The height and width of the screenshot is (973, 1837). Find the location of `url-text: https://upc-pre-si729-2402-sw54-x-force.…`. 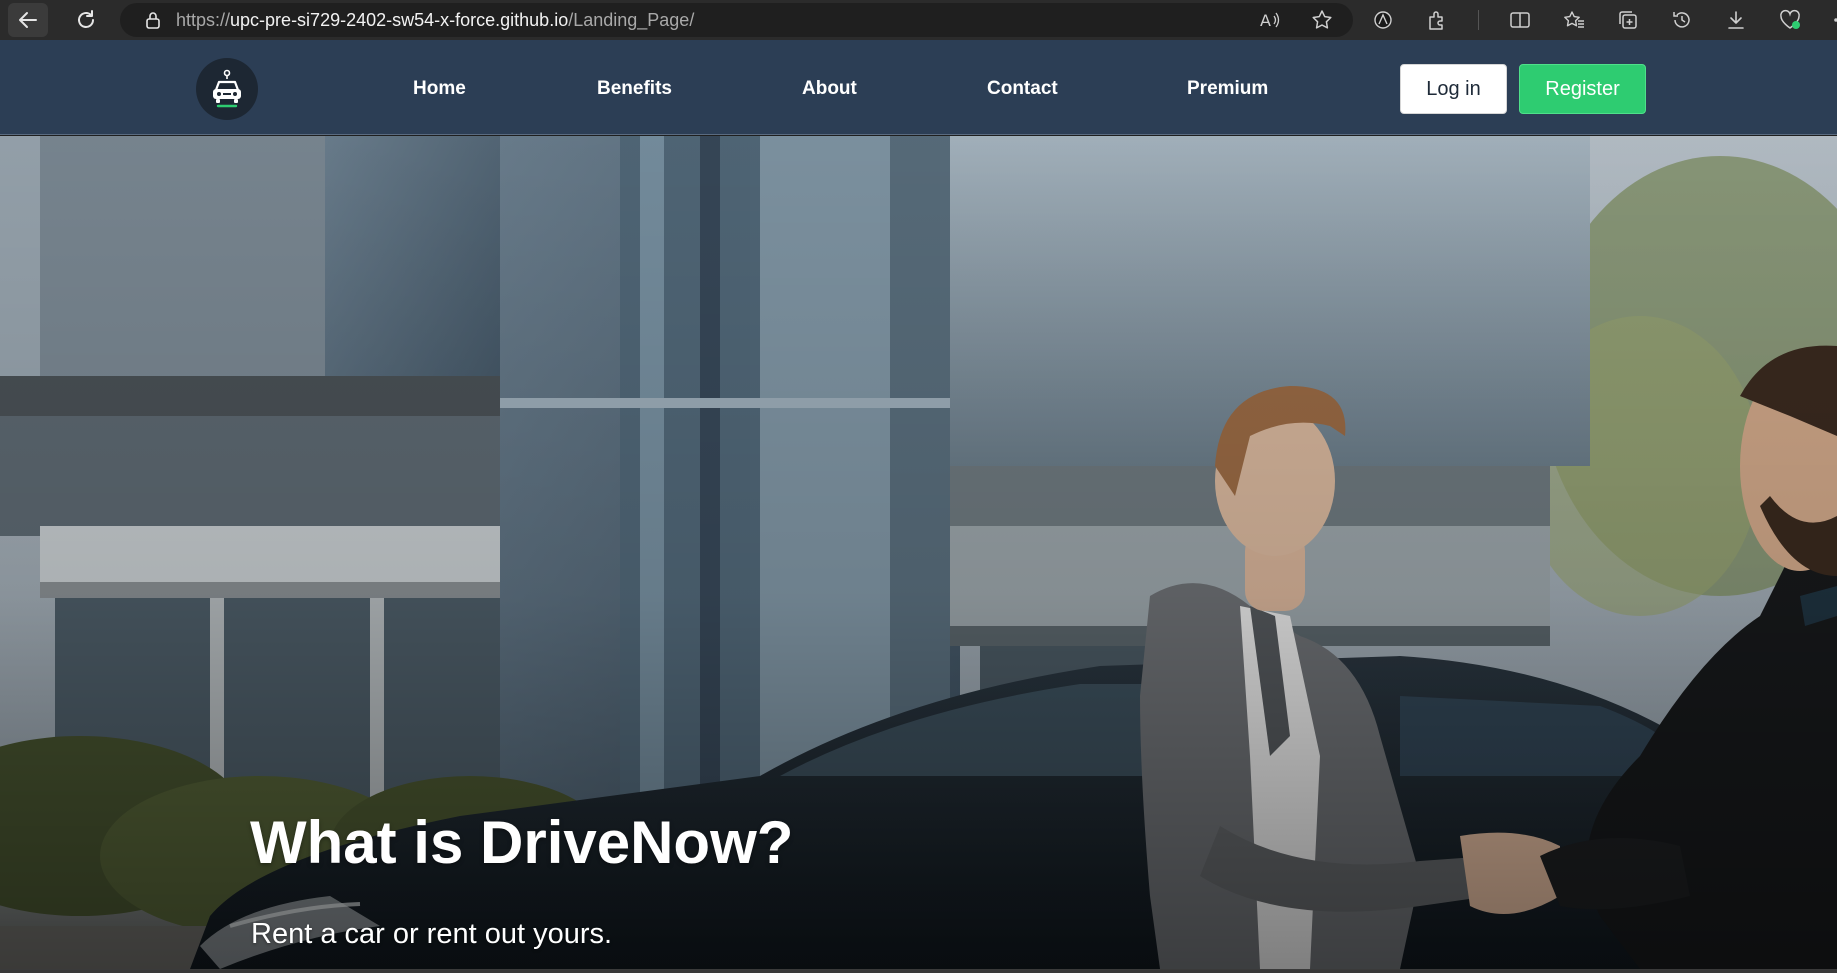

url-text: https://upc-pre-si729-2402-sw54-x-force.… is located at coordinates (435, 20).